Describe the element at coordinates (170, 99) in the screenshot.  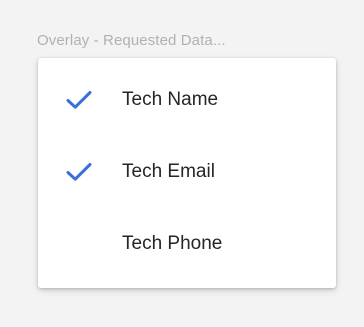
I see `menu-item-label: Tech Name` at that location.